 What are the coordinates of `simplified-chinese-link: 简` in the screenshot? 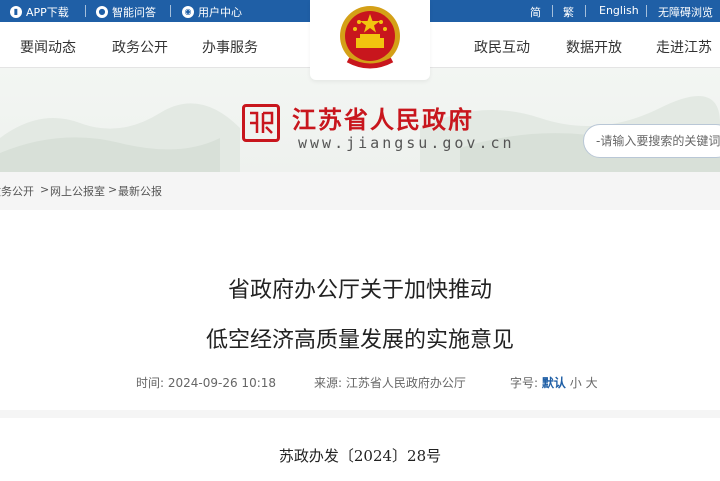 It's located at (535, 12).